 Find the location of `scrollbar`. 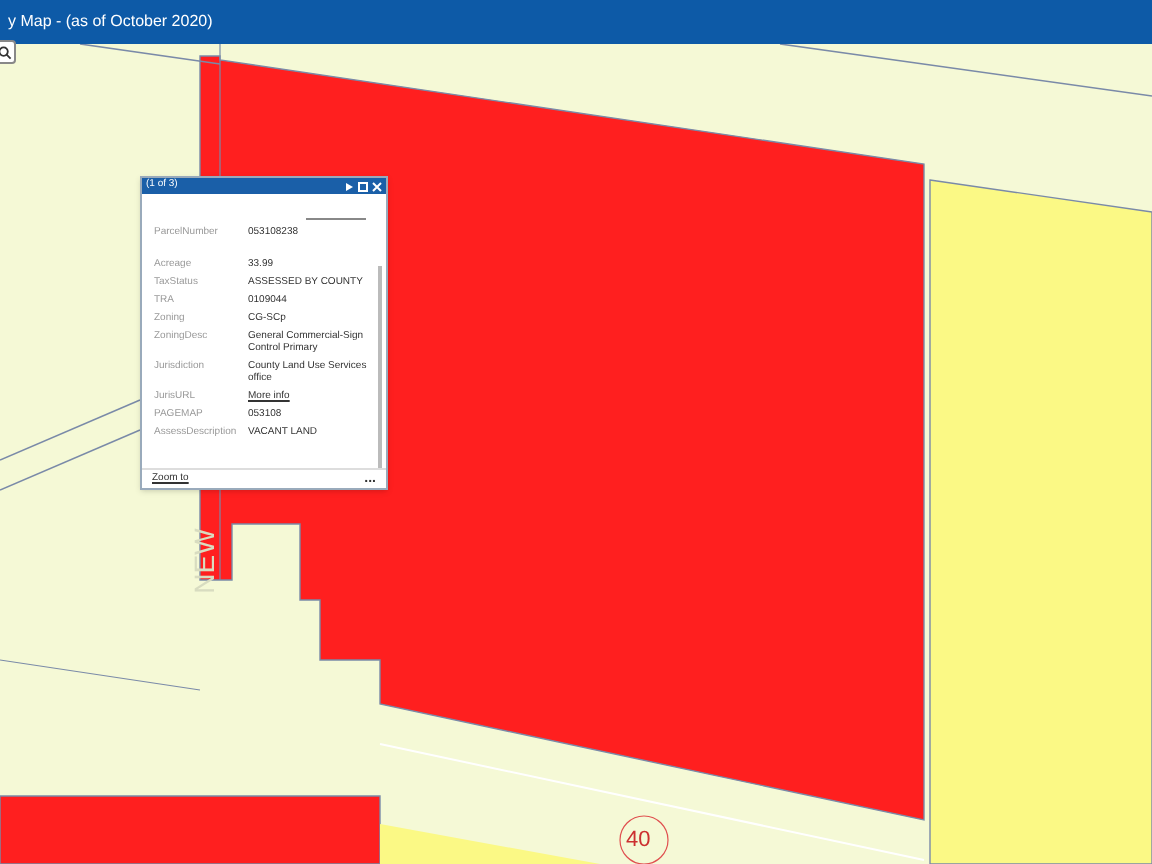

scrollbar is located at coordinates (380, 367).